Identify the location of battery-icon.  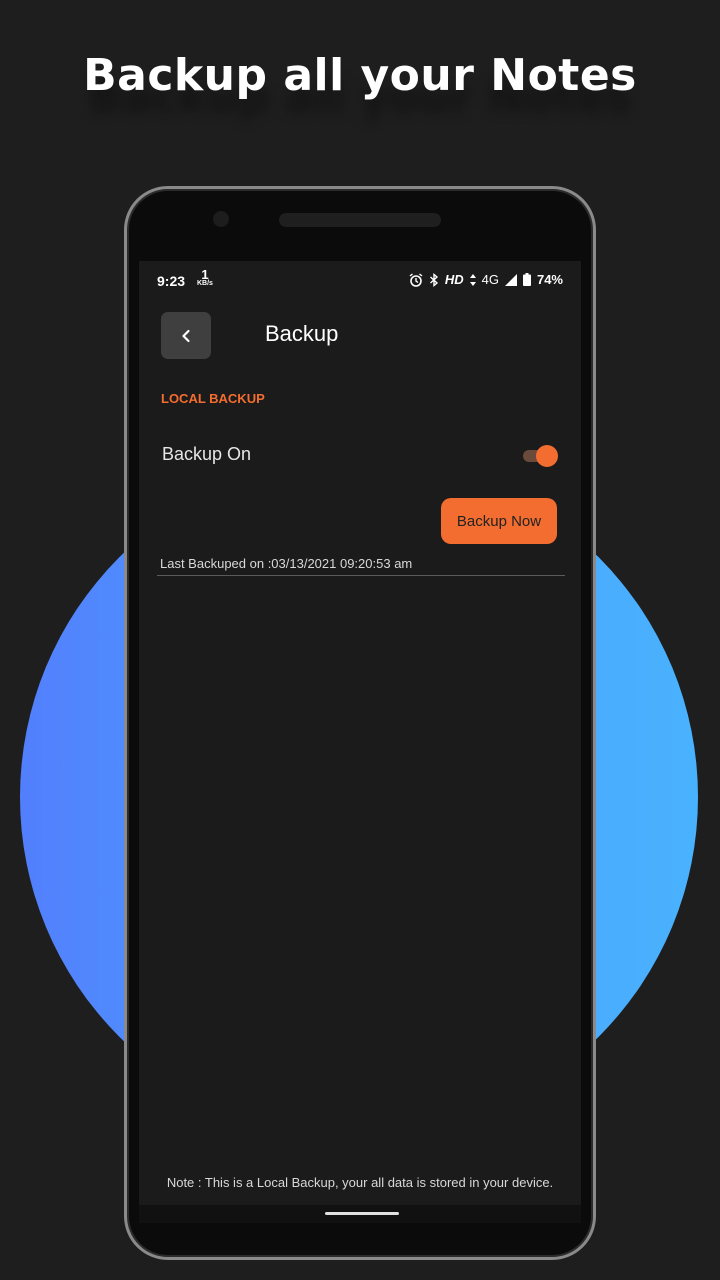
(526, 279).